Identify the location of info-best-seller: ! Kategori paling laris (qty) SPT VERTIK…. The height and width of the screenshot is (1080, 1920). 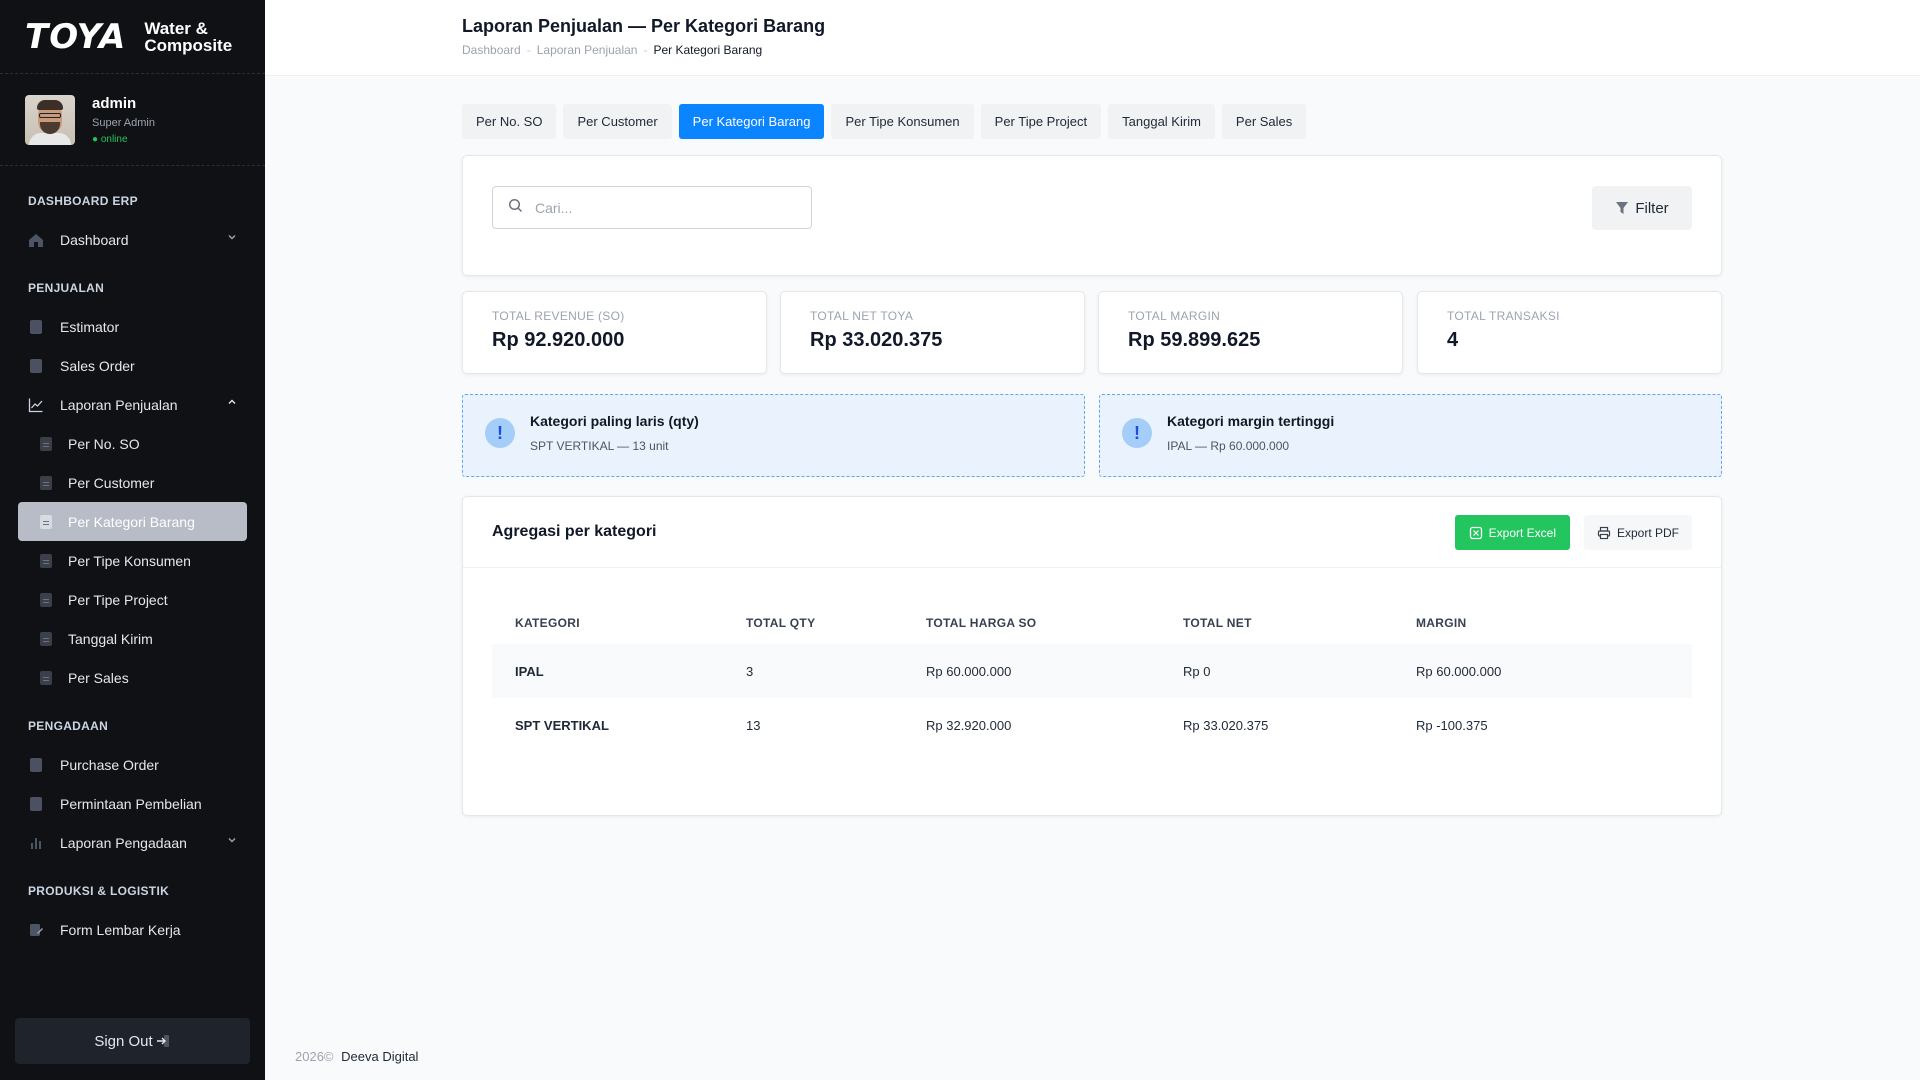
(773, 435).